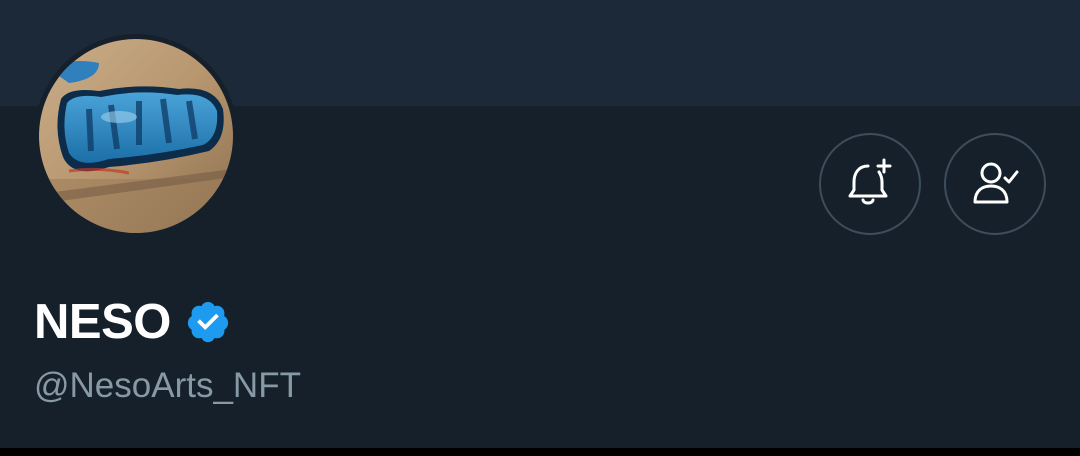 This screenshot has height=456, width=1080. I want to click on verified-badge-icon, so click(208, 322).